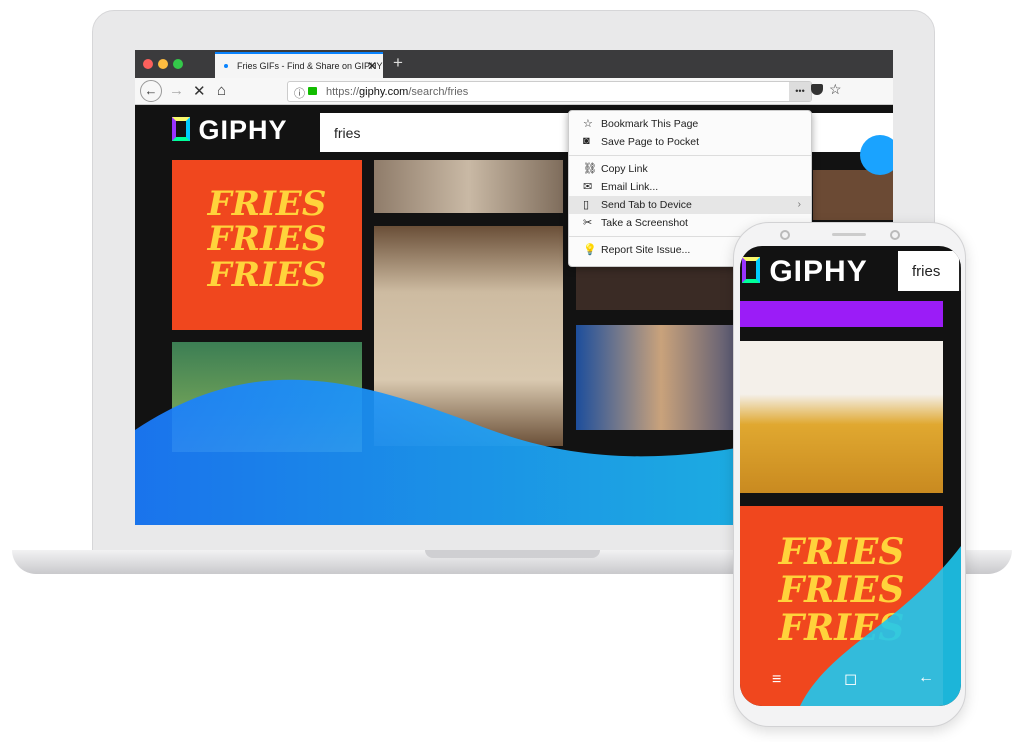  Describe the element at coordinates (624, 169) in the screenshot. I see `menu-item-label: Copy Link` at that location.